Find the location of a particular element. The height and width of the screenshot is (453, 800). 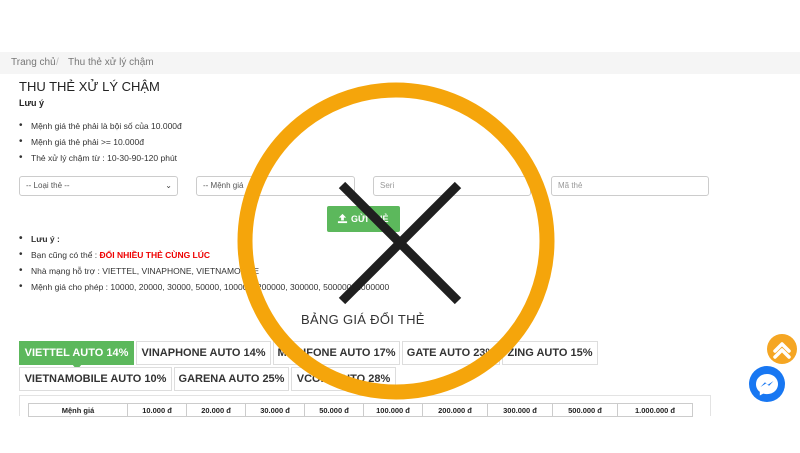

table-header-cell: 20.000 đ is located at coordinates (216, 410).